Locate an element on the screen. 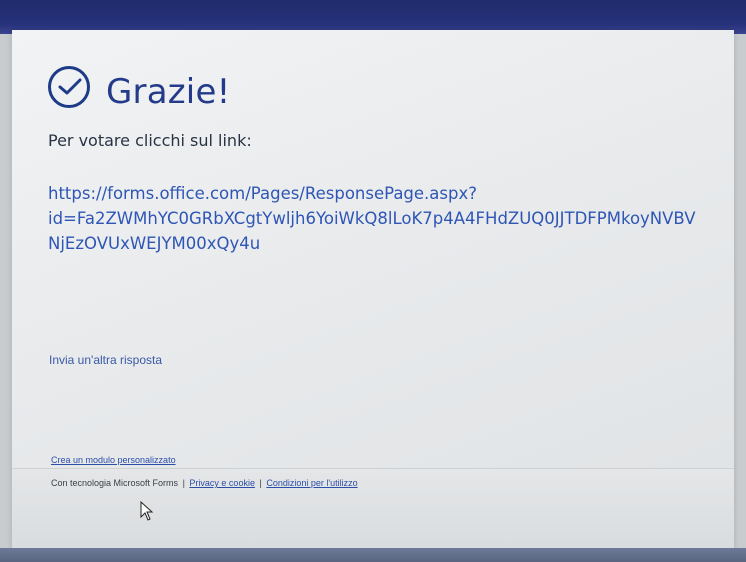 Image resolution: width=746 pixels, height=562 pixels. check-circle-icon is located at coordinates (69, 87).